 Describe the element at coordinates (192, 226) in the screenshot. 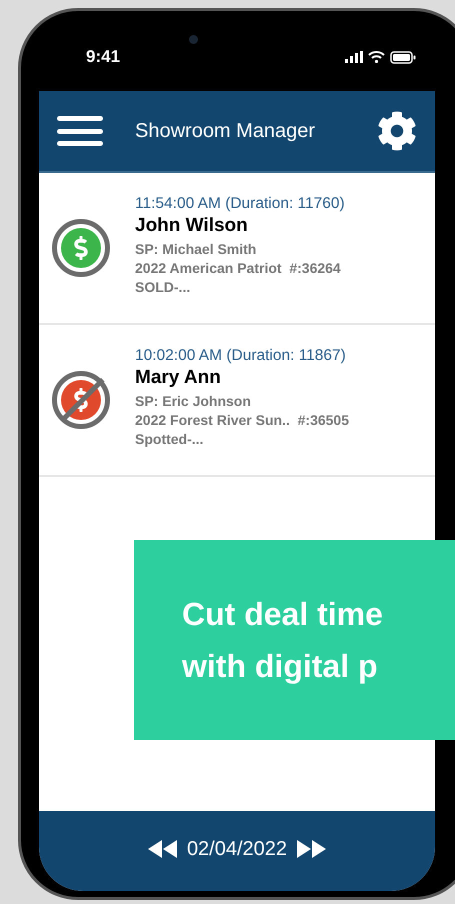

I see `customer-name: John Wilson` at that location.